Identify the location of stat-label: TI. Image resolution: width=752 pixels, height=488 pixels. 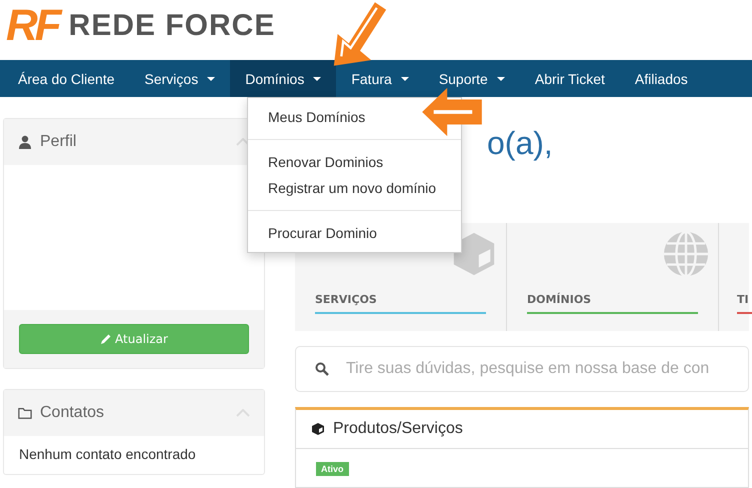
(744, 299).